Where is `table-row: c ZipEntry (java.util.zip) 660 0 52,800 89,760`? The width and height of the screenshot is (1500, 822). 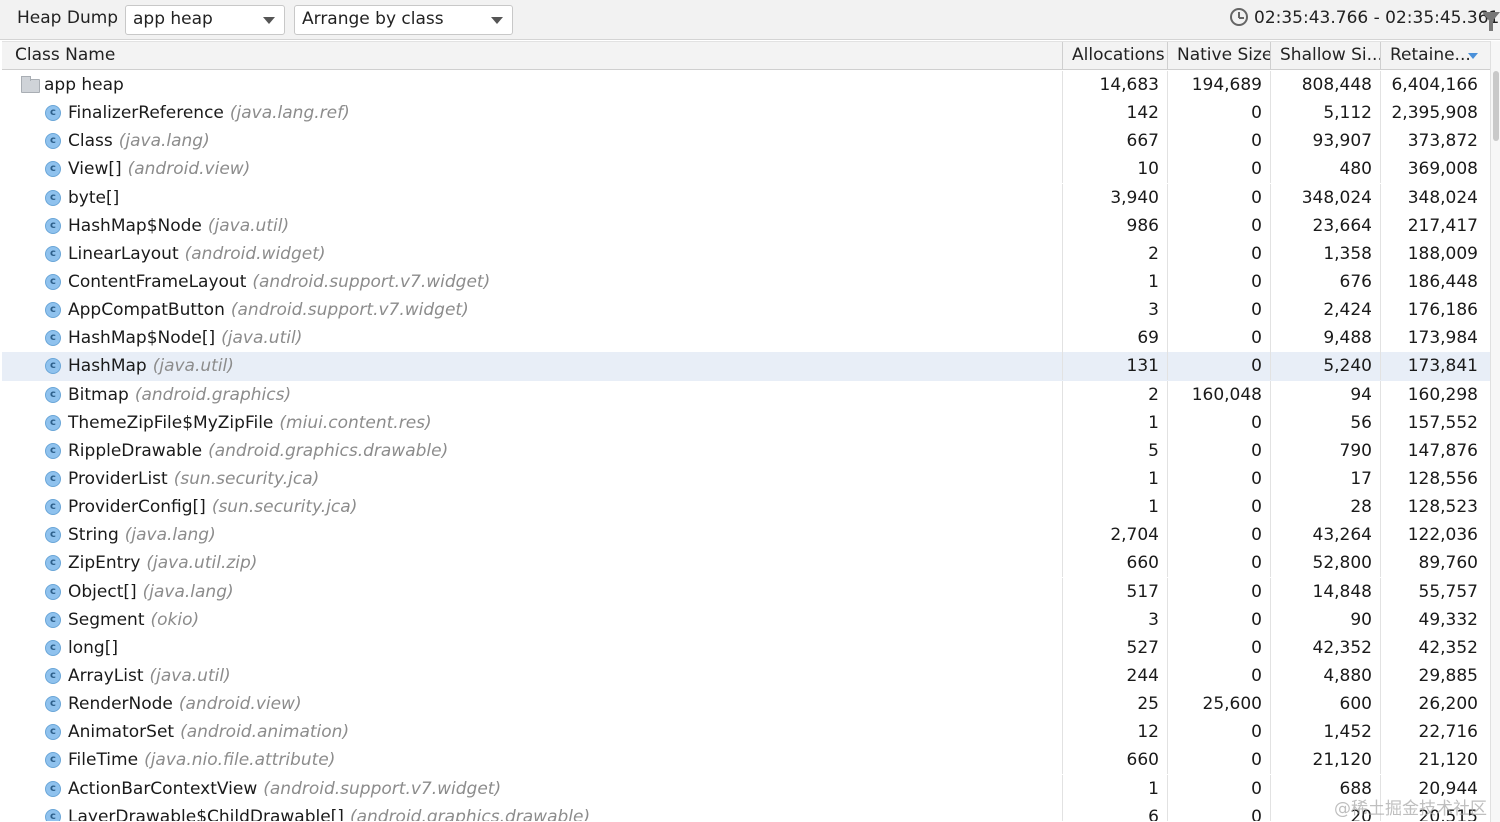
table-row: c ZipEntry (java.util.zip) 660 0 52,800 89,760 is located at coordinates (746, 563).